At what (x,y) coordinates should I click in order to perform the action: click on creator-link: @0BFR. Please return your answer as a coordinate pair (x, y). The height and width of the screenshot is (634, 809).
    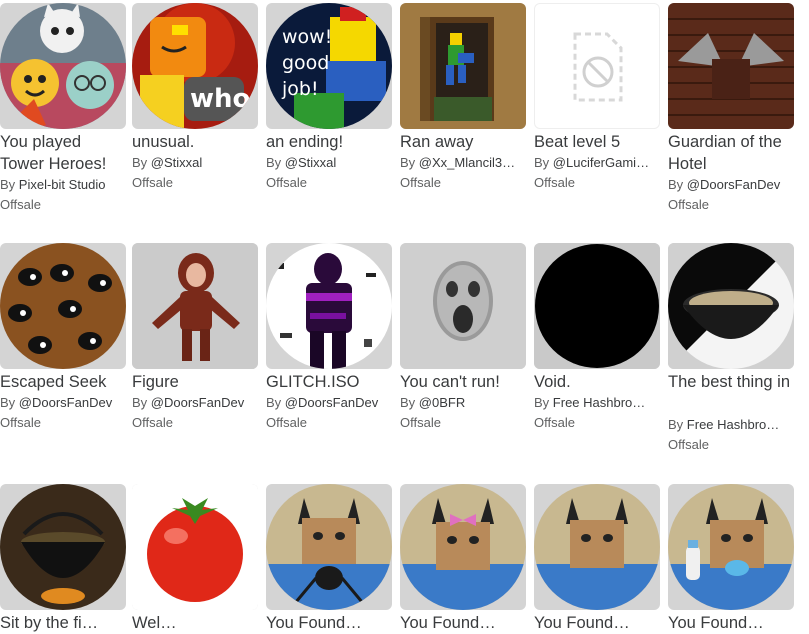
    Looking at the image, I should click on (442, 402).